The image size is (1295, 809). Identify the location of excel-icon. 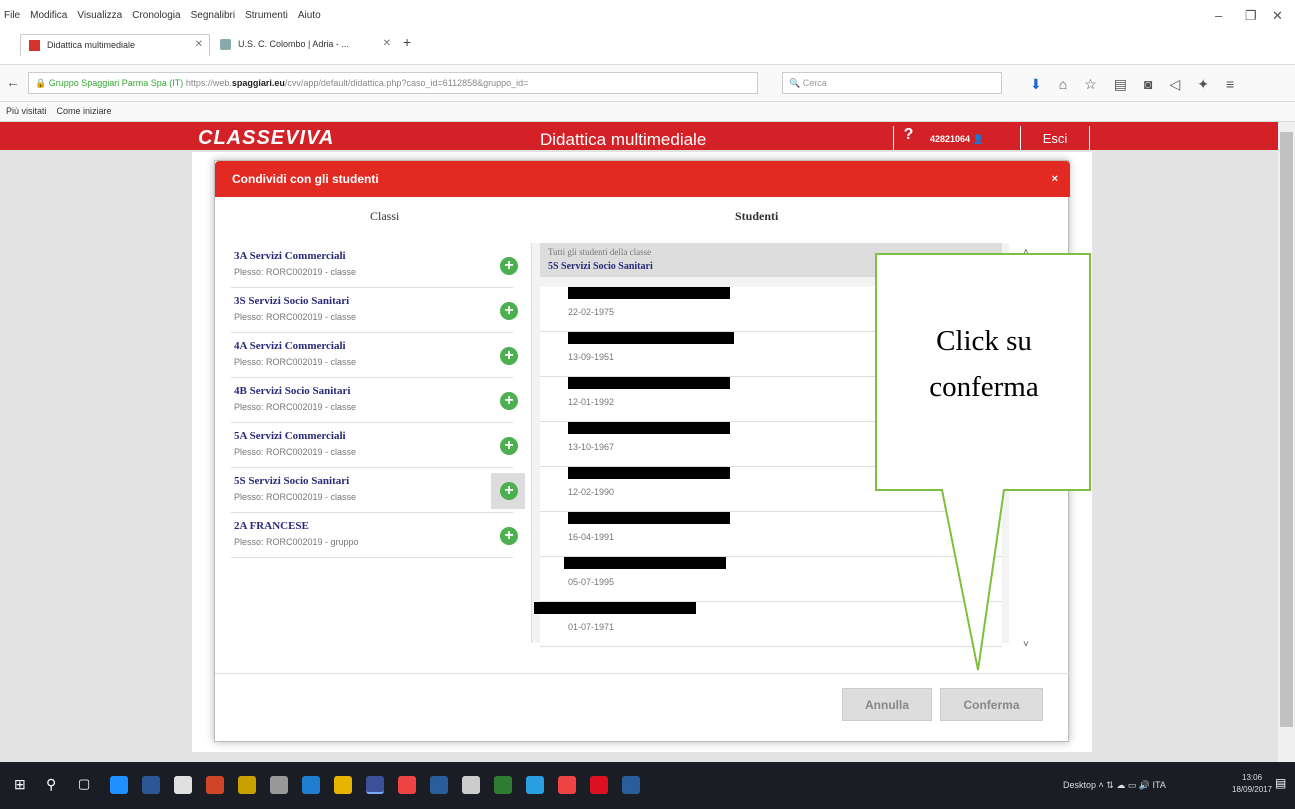
(503, 785).